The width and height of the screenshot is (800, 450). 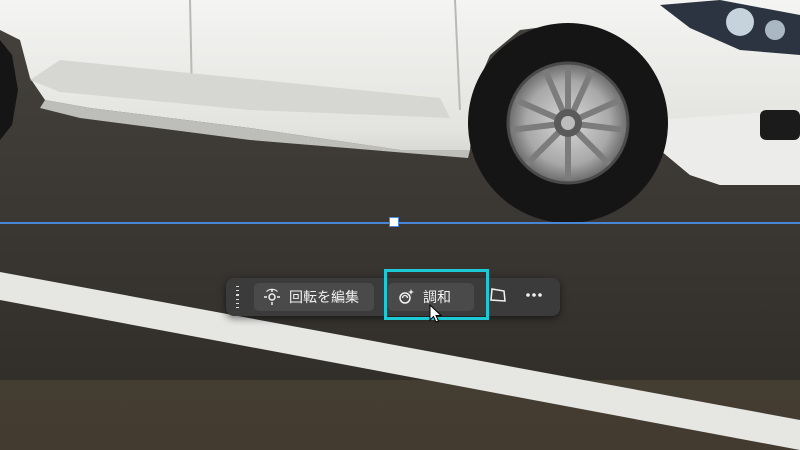 I want to click on mouse-pointer-icon, so click(x=436, y=315).